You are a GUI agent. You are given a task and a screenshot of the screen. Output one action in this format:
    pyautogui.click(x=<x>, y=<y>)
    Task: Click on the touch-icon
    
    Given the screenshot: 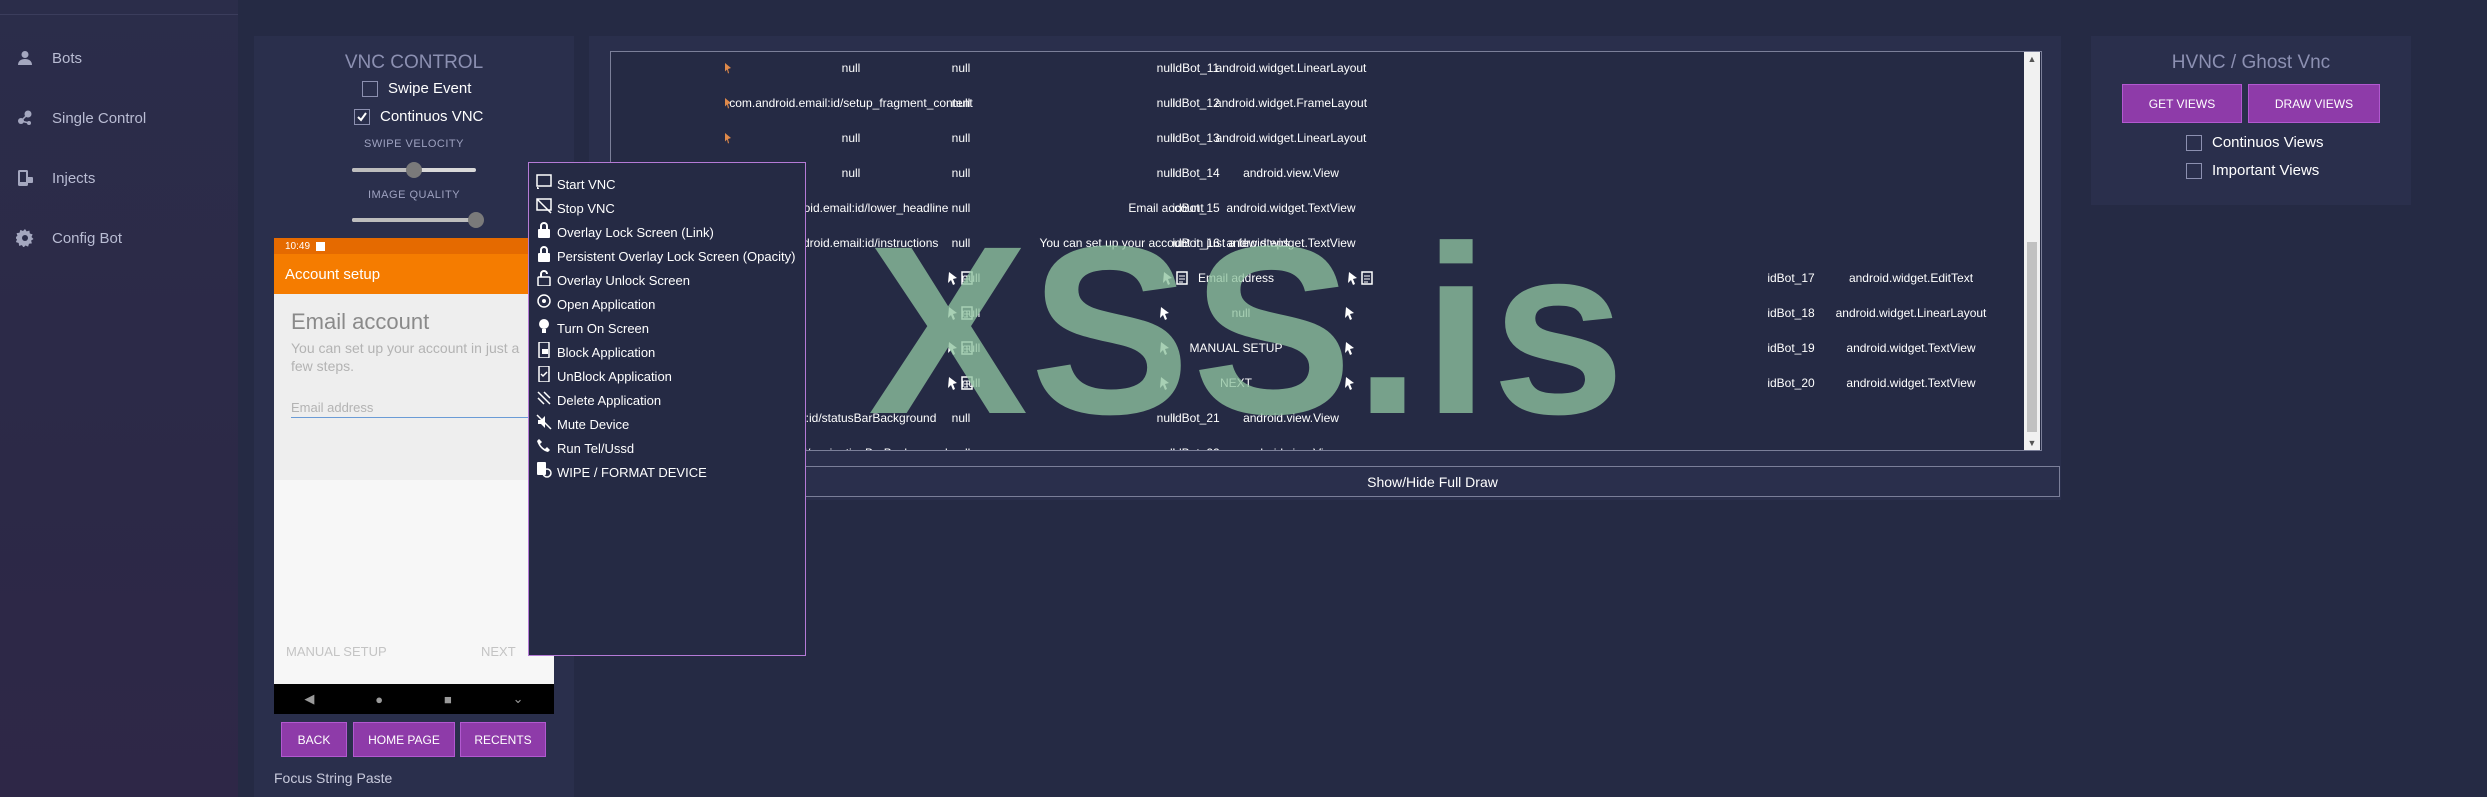 What is the action you would take?
    pyautogui.click(x=544, y=304)
    